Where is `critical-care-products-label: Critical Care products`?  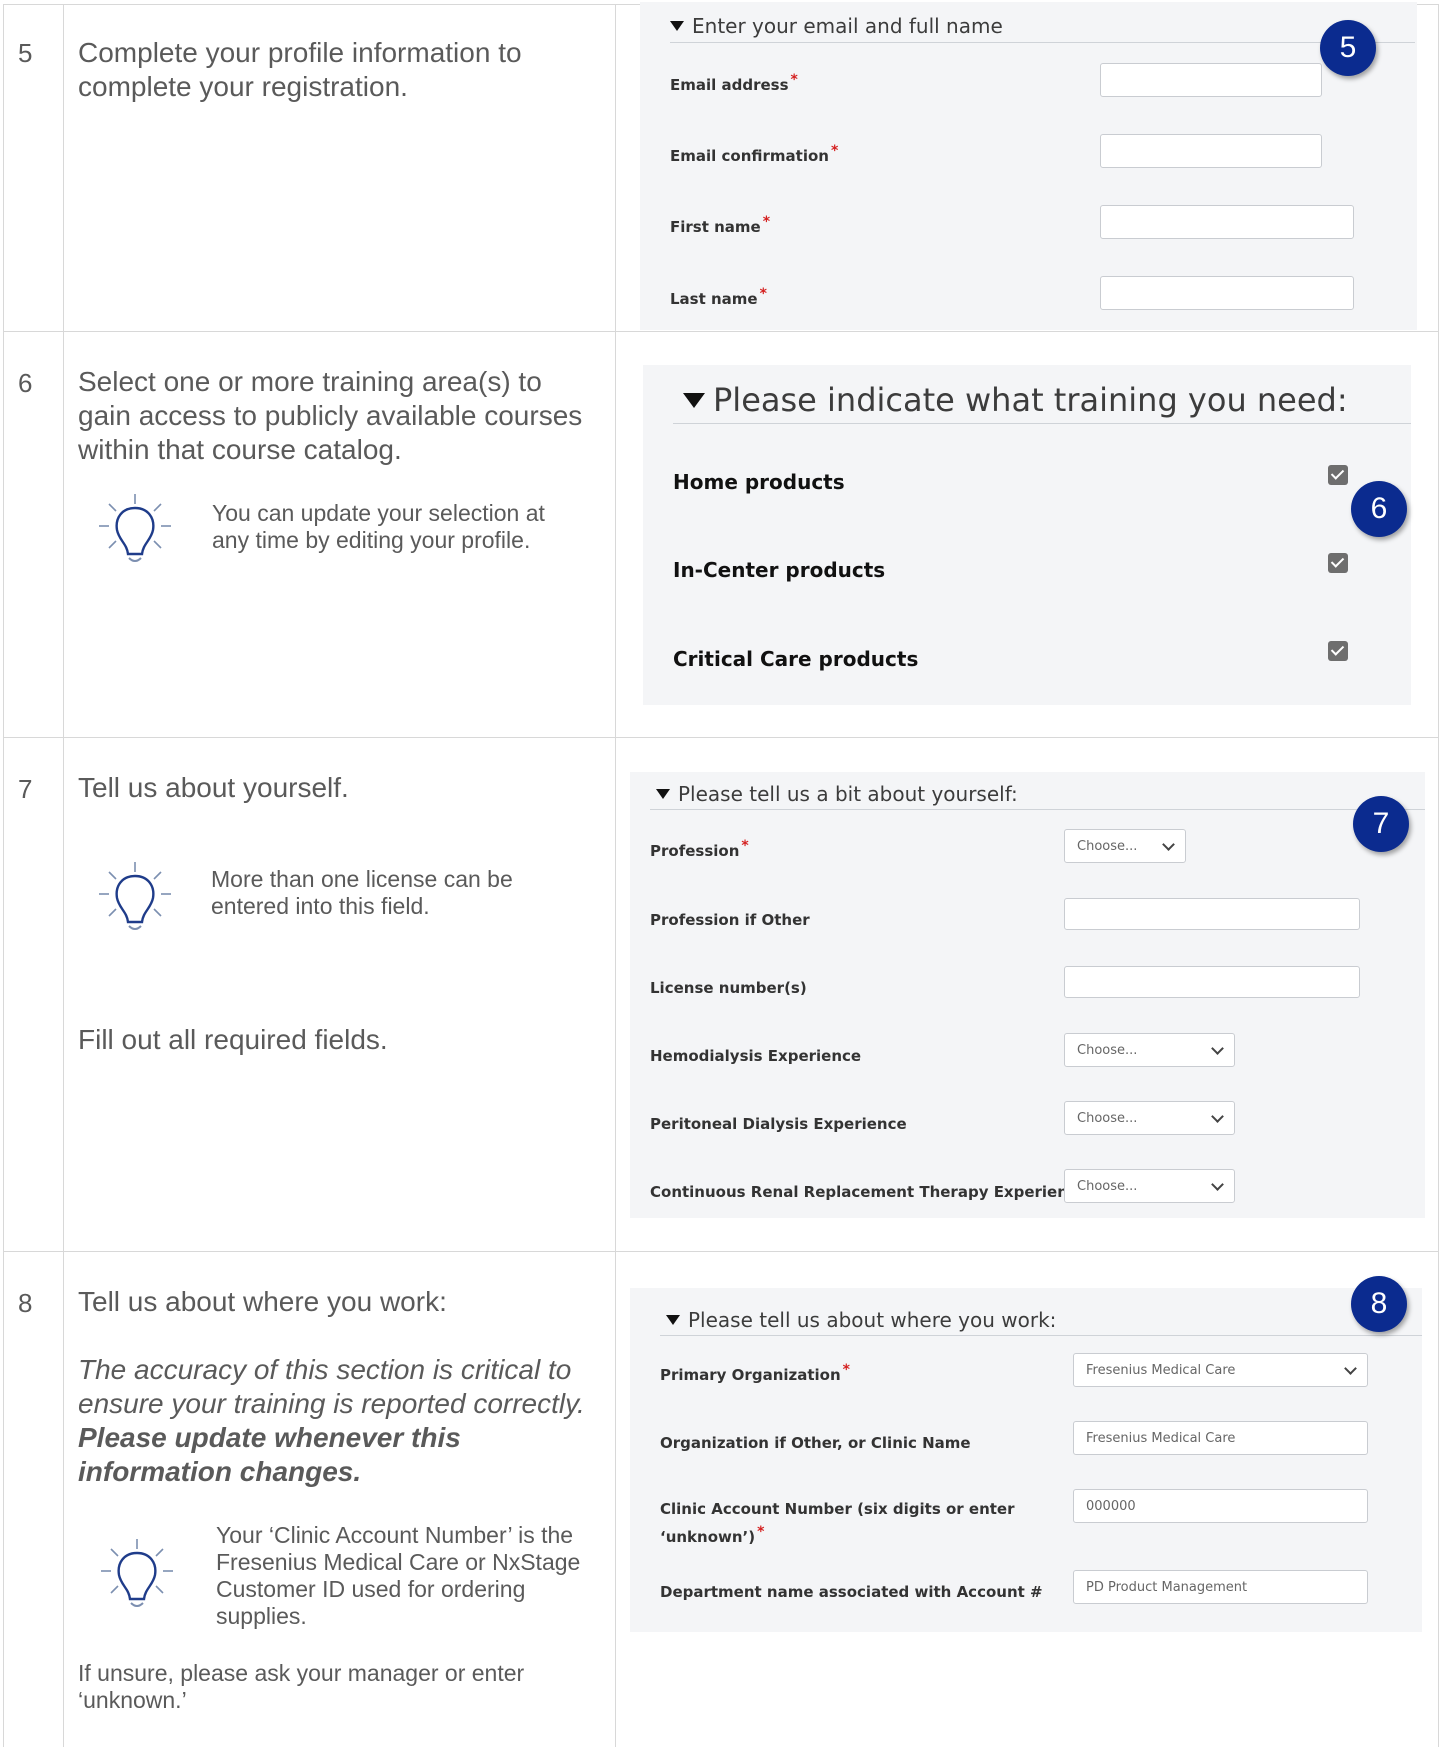
critical-care-products-label: Critical Care products is located at coordinates (796, 659).